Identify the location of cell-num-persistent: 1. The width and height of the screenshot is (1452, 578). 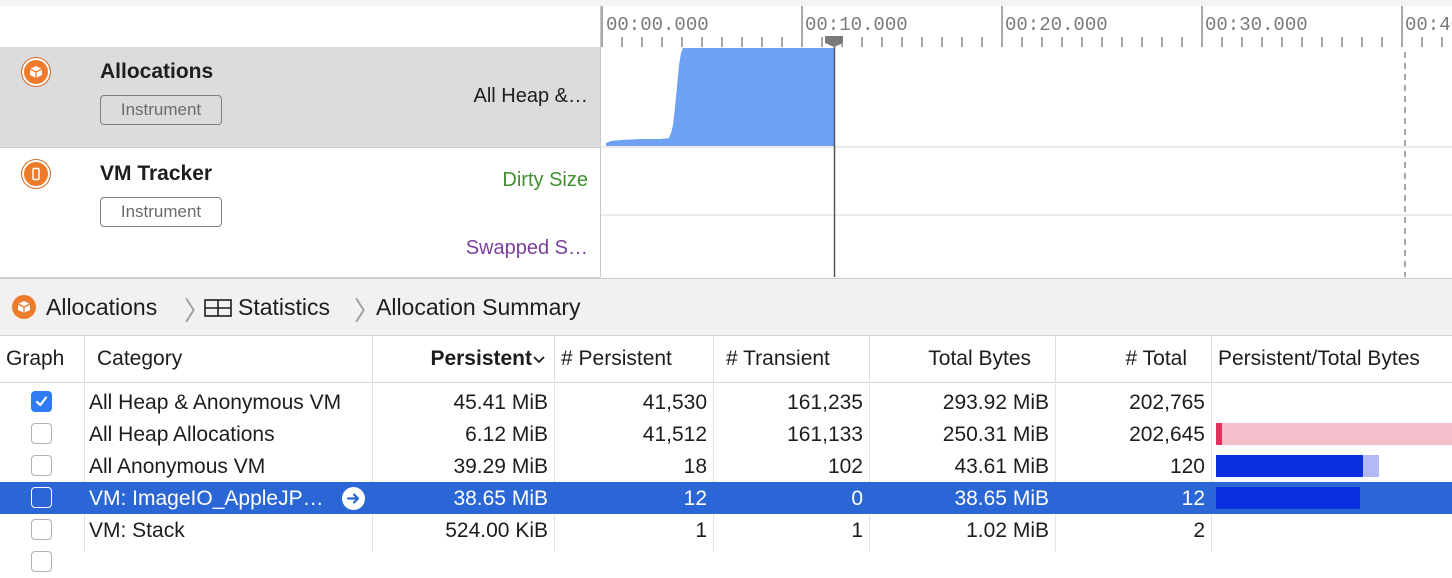
(701, 530).